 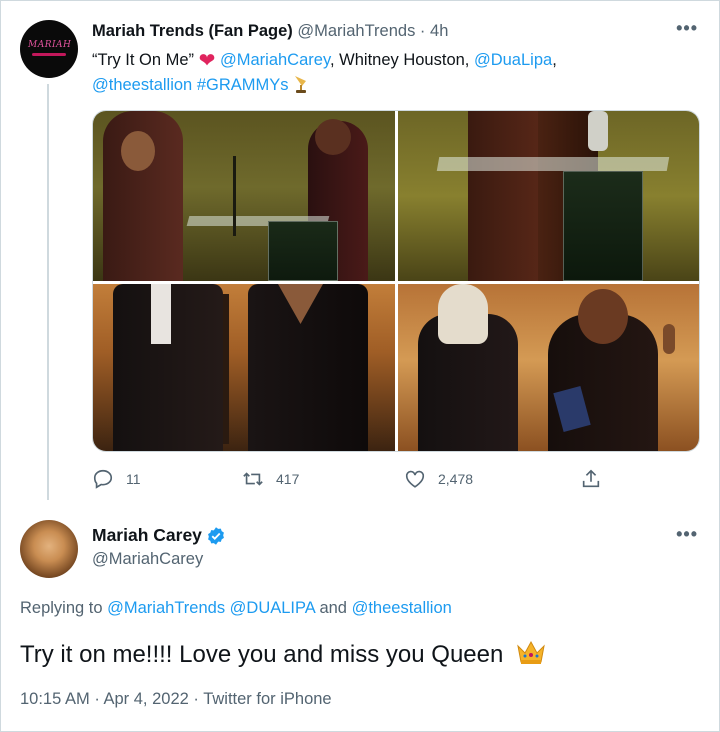 I want to click on like-button: 2,478, so click(x=438, y=479).